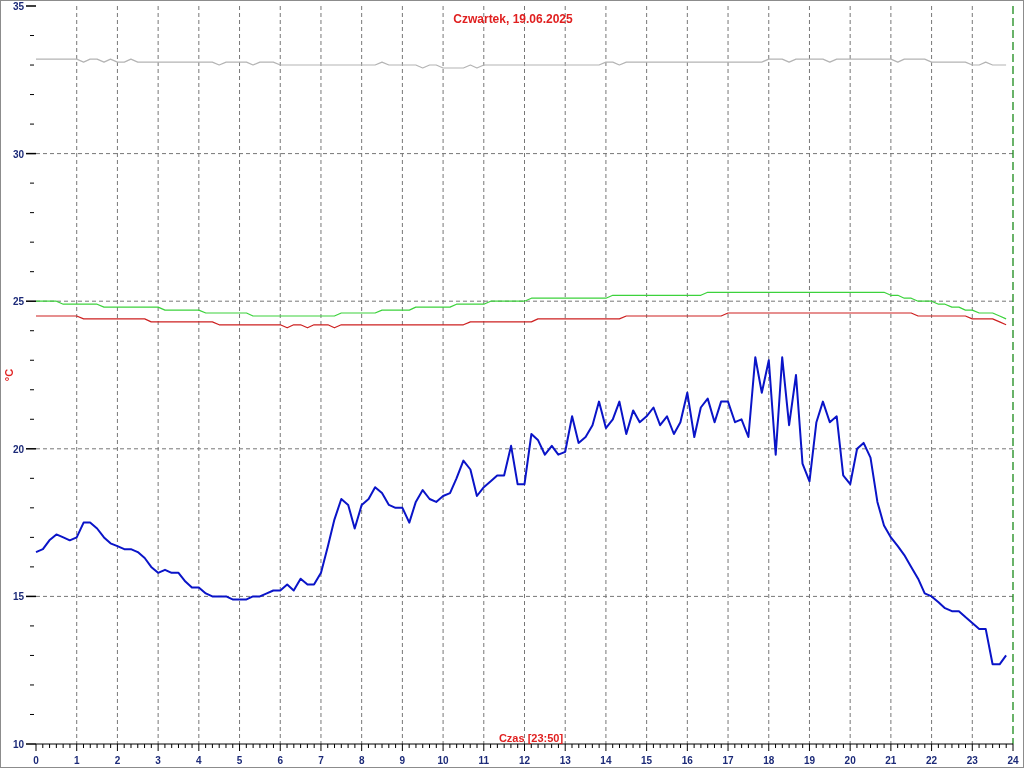 The height and width of the screenshot is (768, 1024). Describe the element at coordinates (513, 19) in the screenshot. I see `chart-title: Czwartek, 19.06.2025` at that location.